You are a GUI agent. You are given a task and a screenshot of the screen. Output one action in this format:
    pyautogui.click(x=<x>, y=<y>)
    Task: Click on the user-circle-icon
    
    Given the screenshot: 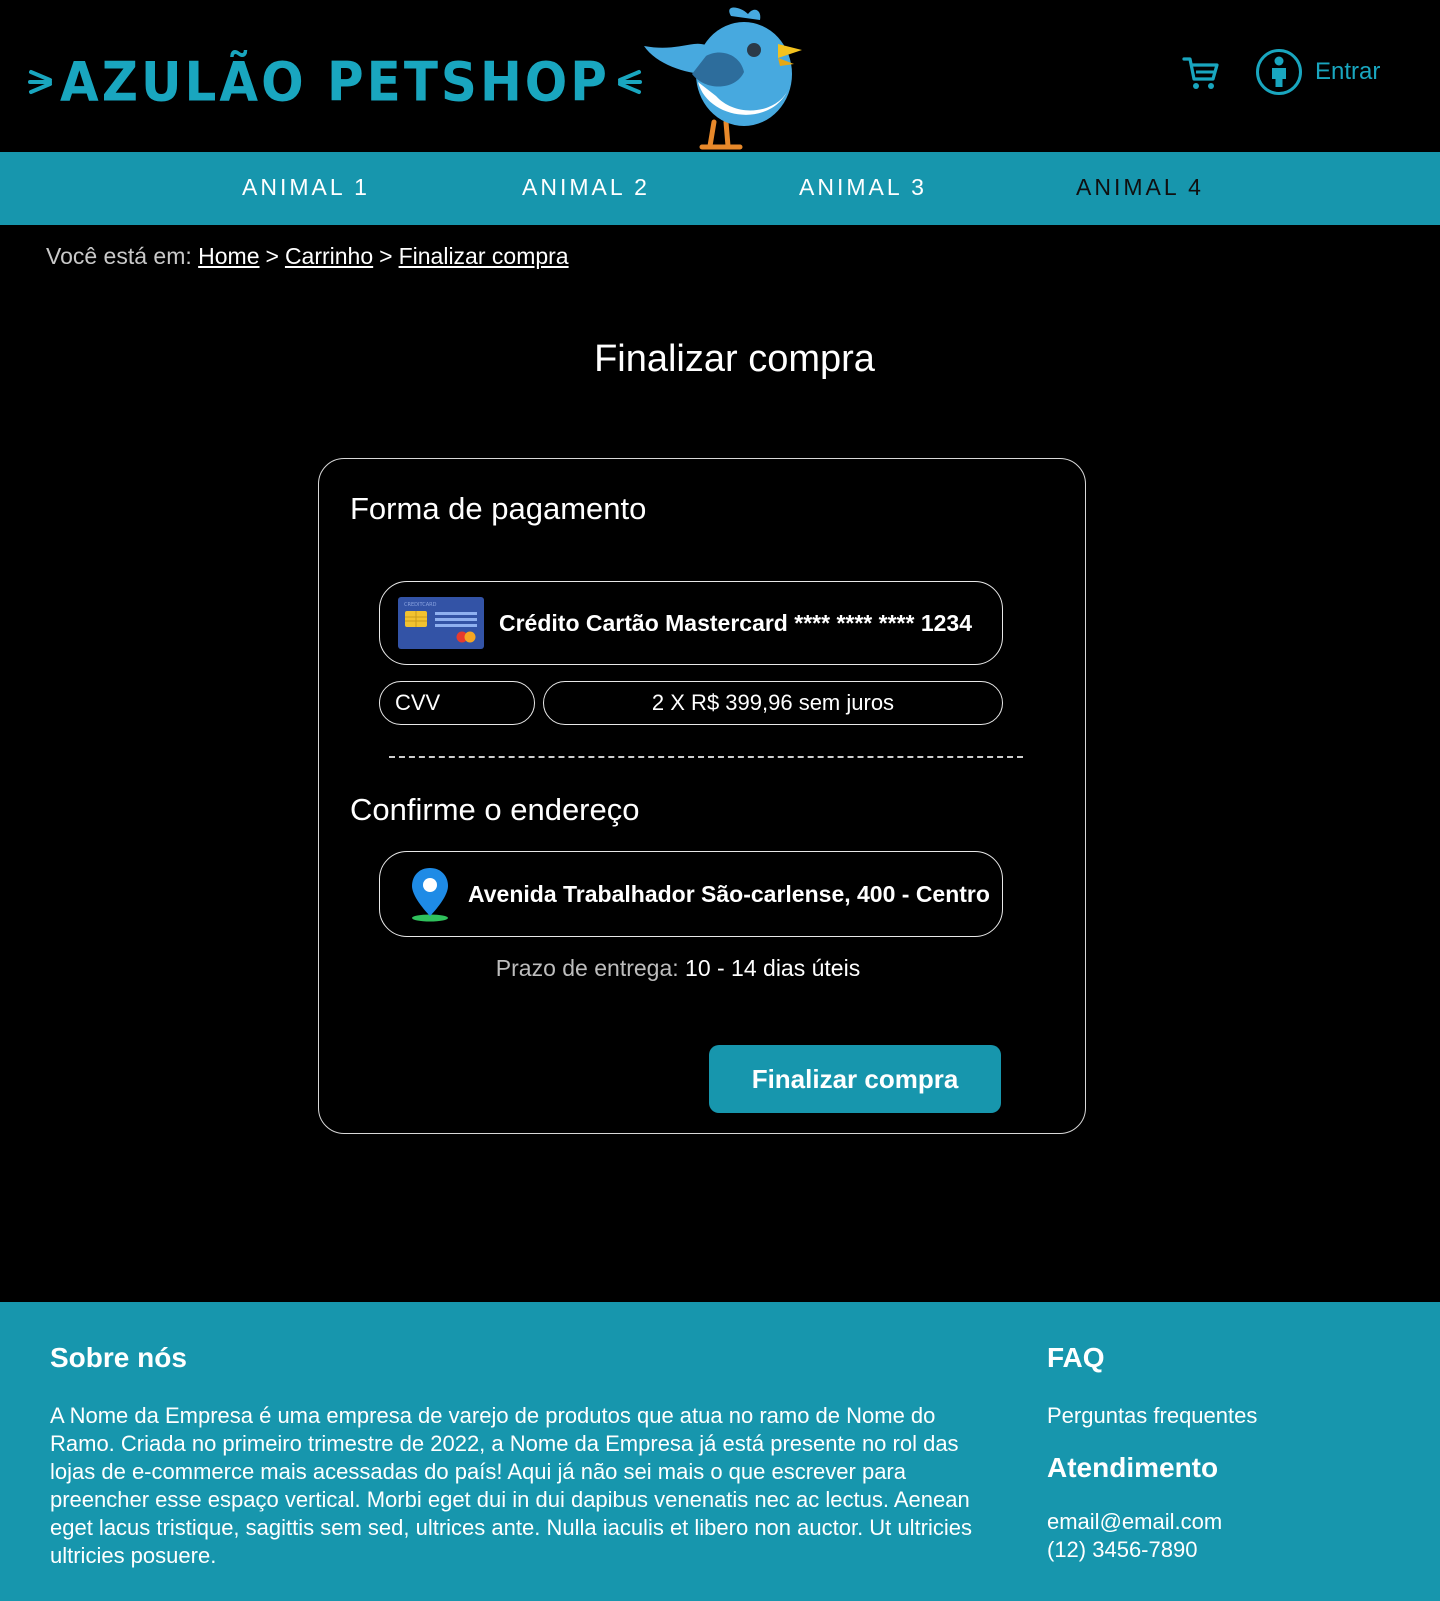 What is the action you would take?
    pyautogui.click(x=1279, y=72)
    